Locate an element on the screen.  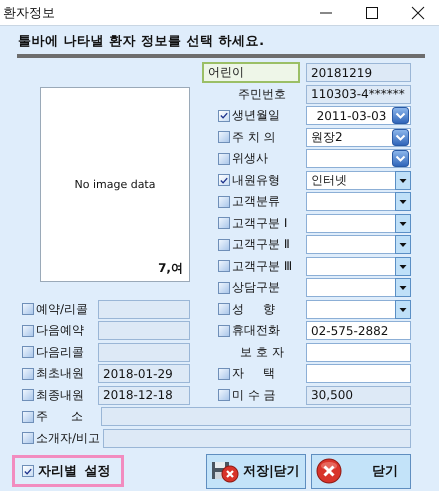
field-label: 고객구분 Ⅲ is located at coordinates (262, 266).